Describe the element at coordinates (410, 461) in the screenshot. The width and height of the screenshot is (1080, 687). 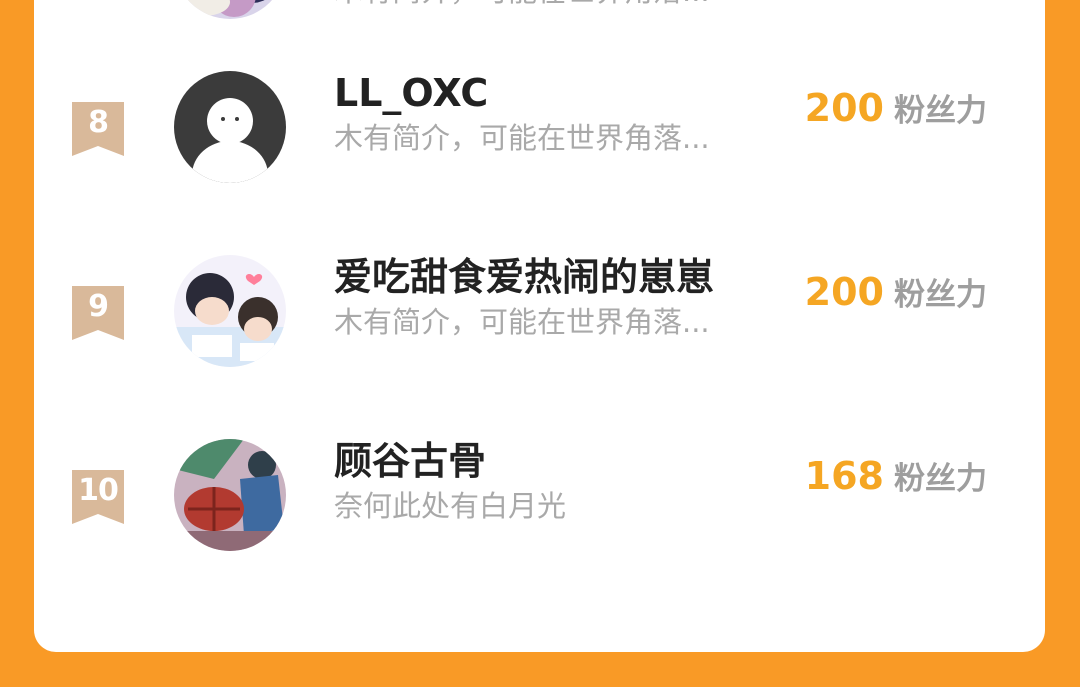
I see `user-name: 顾谷古骨` at that location.